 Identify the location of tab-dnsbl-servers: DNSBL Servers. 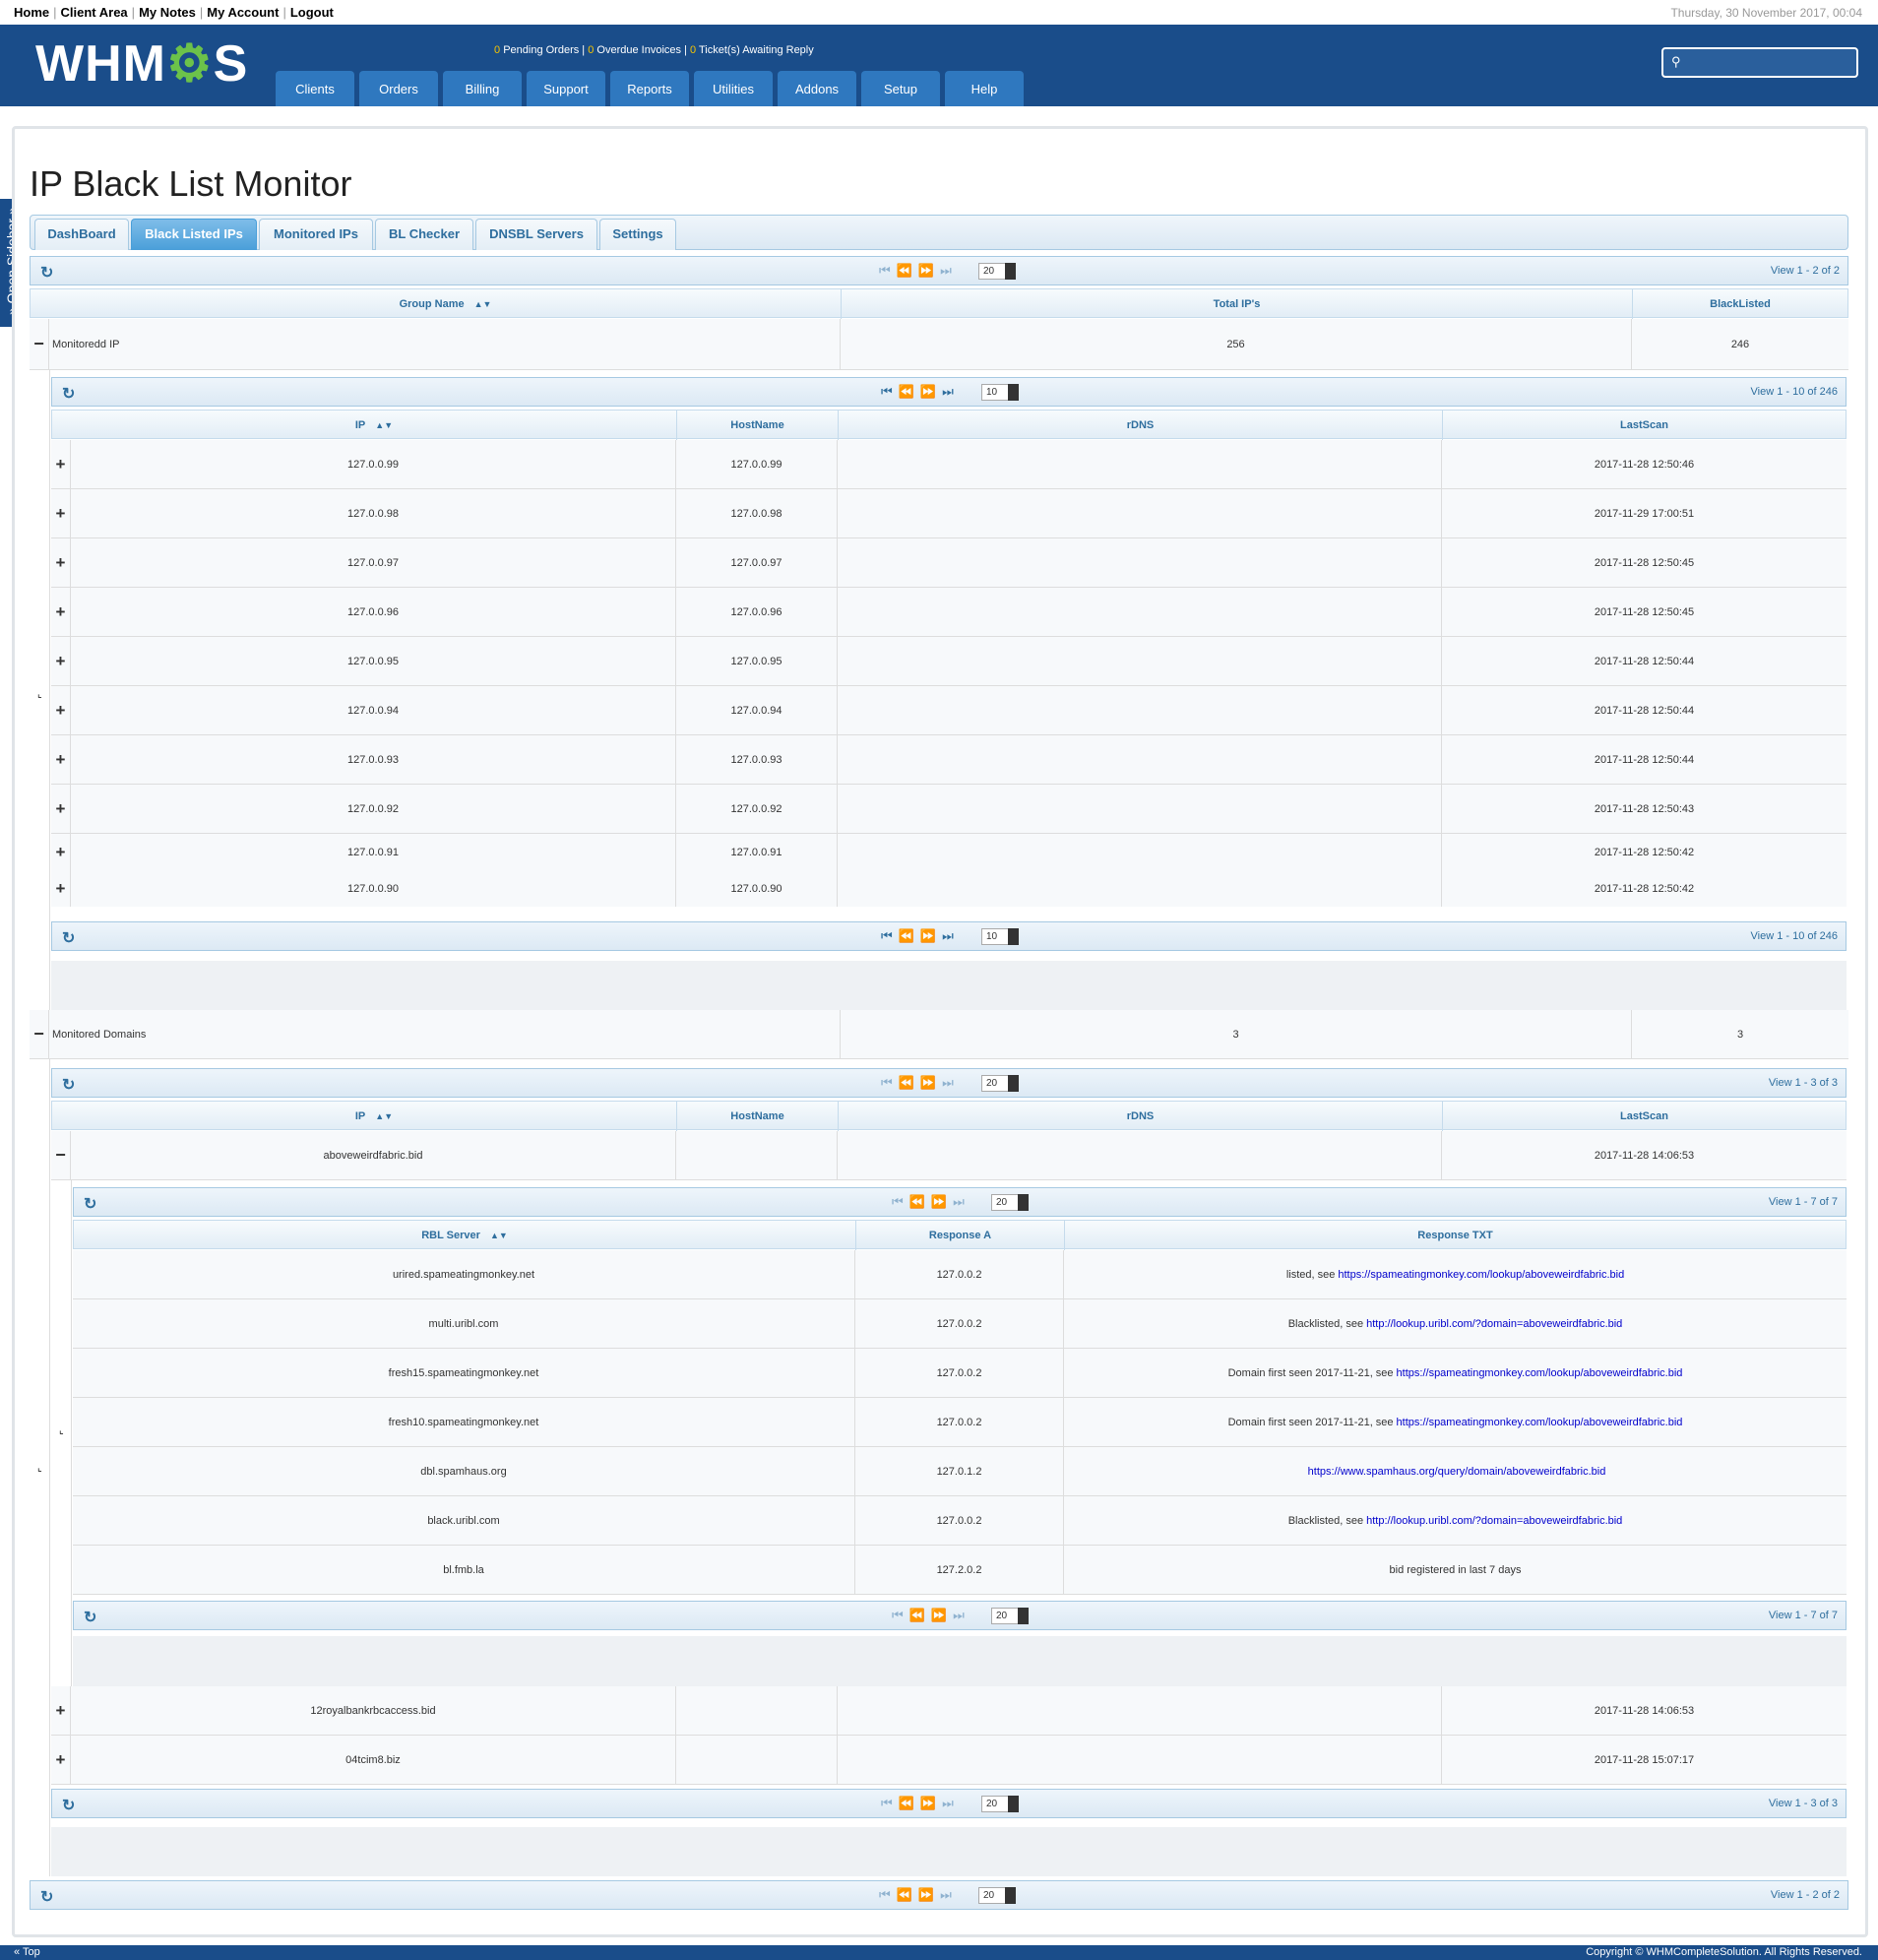
(536, 234).